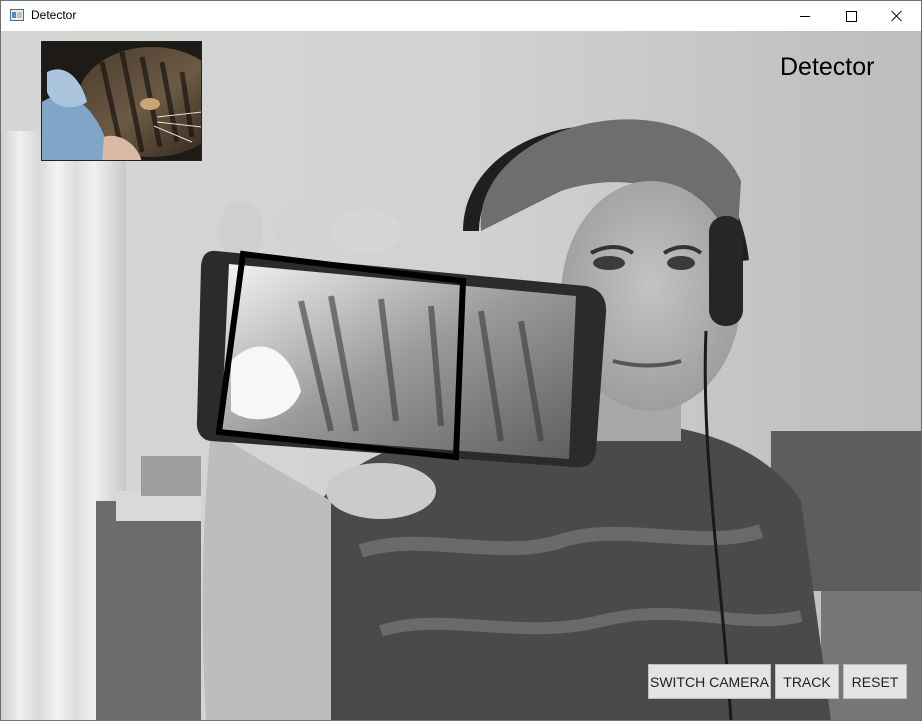  I want to click on minimize-button, so click(805, 16).